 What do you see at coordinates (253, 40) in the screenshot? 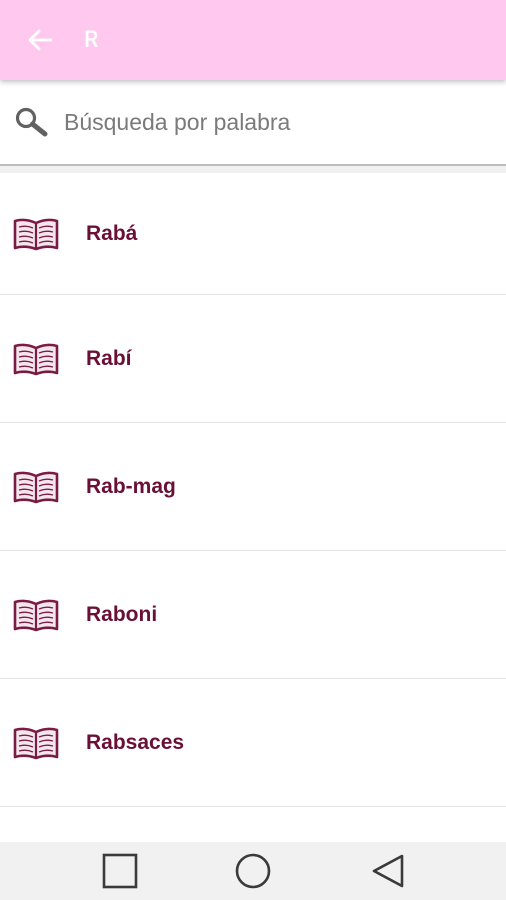
I see `app-bar: R` at bounding box center [253, 40].